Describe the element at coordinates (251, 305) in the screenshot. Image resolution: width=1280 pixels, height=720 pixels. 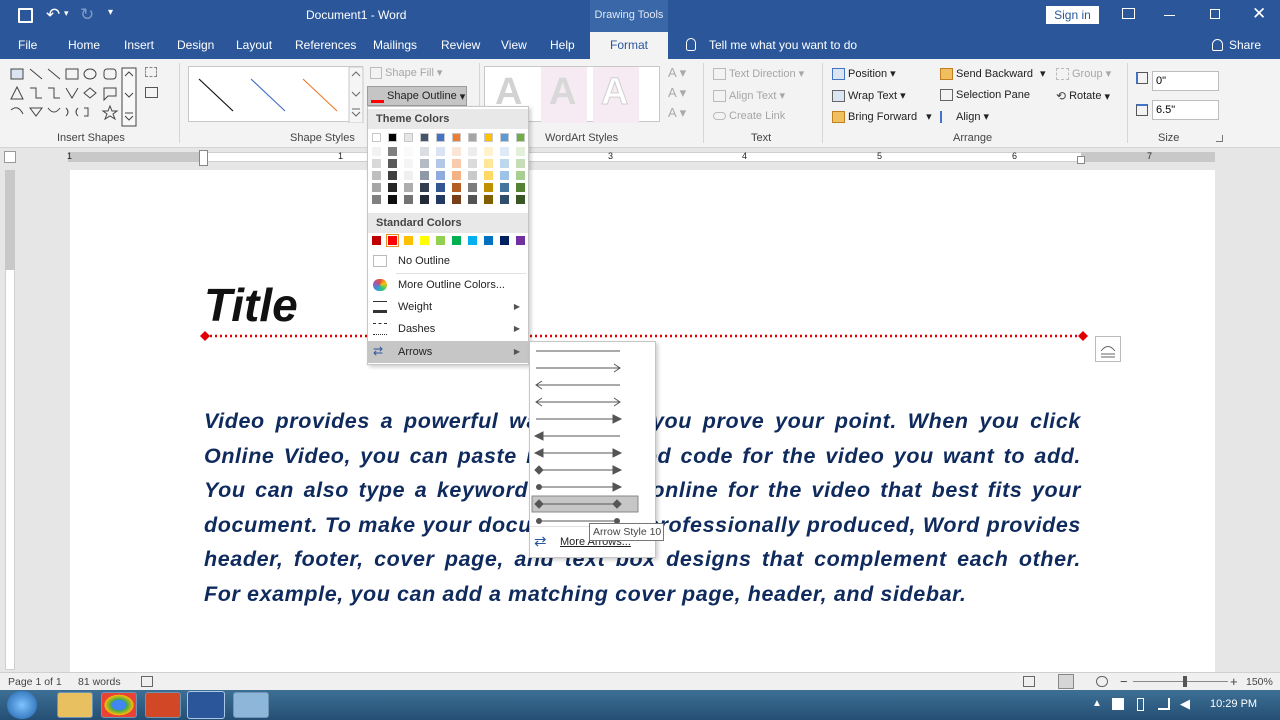
I see `document-title-text: Title` at that location.